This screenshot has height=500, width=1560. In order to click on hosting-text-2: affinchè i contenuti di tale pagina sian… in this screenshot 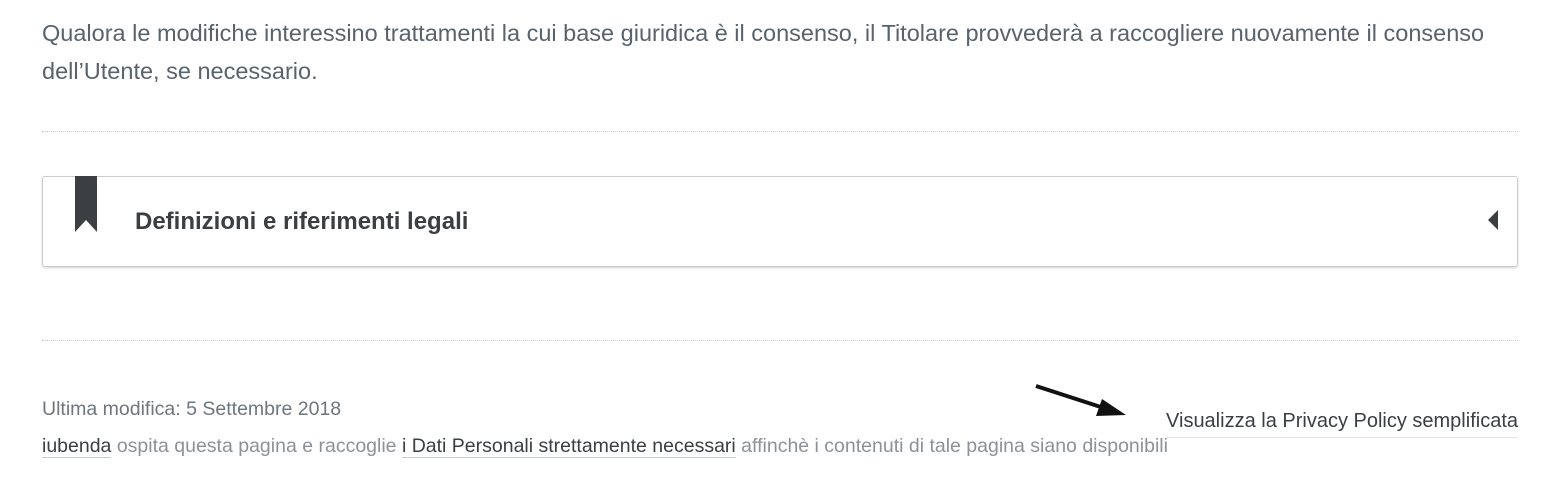, I will do `click(951, 446)`.